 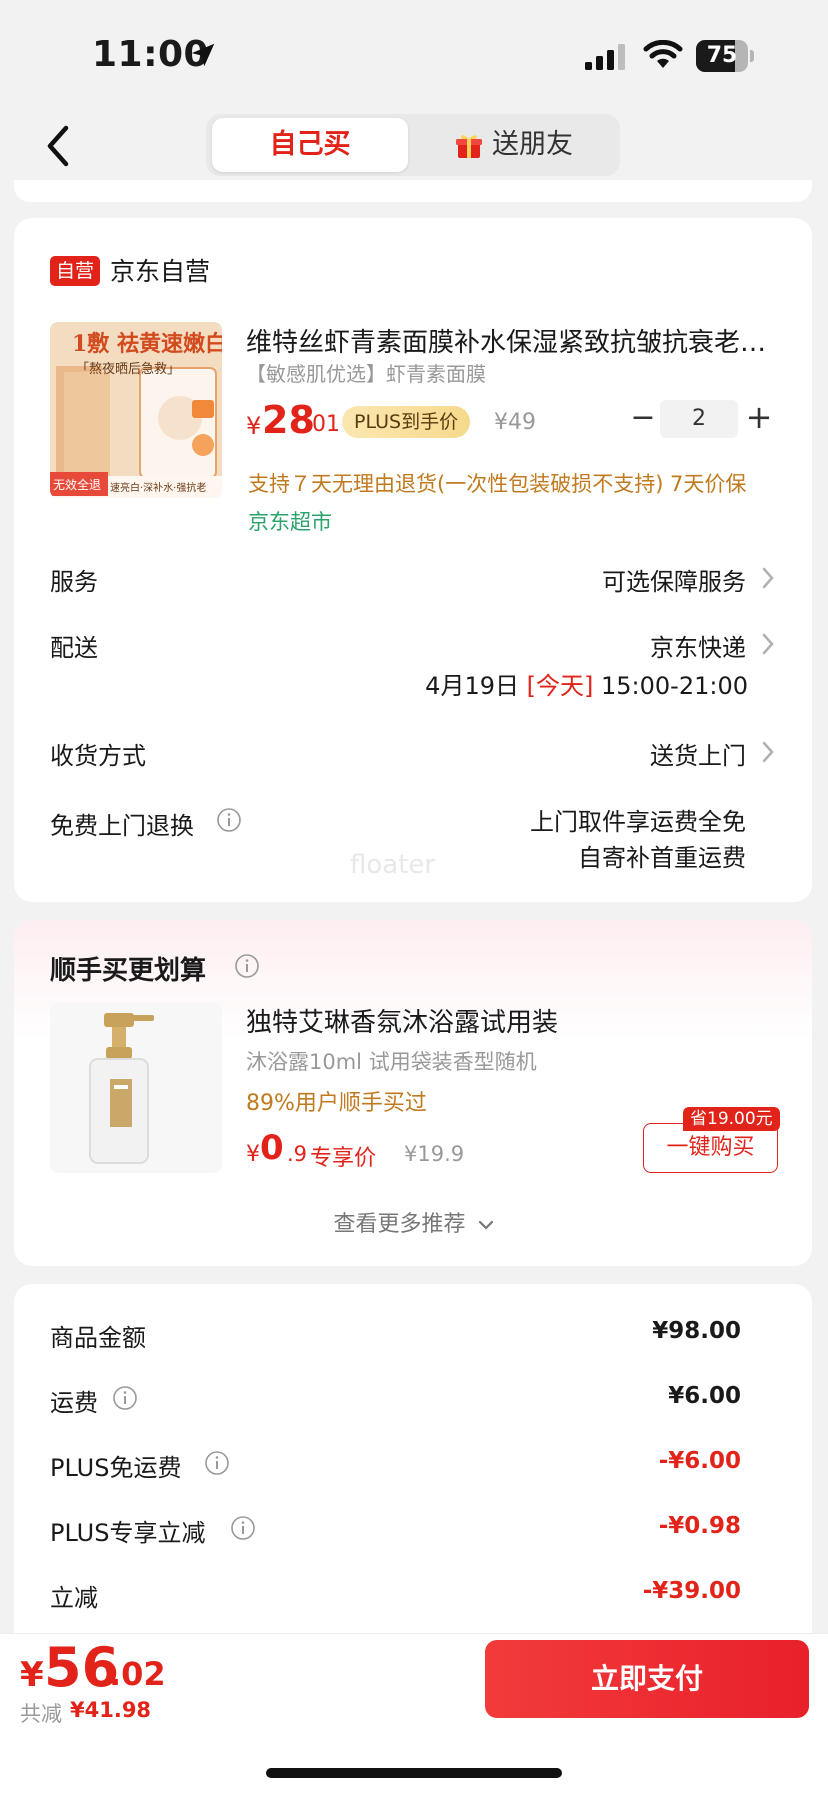 I want to click on return-policy-note: 支持７天无理由退货(一次性包装破损不支持) 7天价保, so click(x=497, y=484).